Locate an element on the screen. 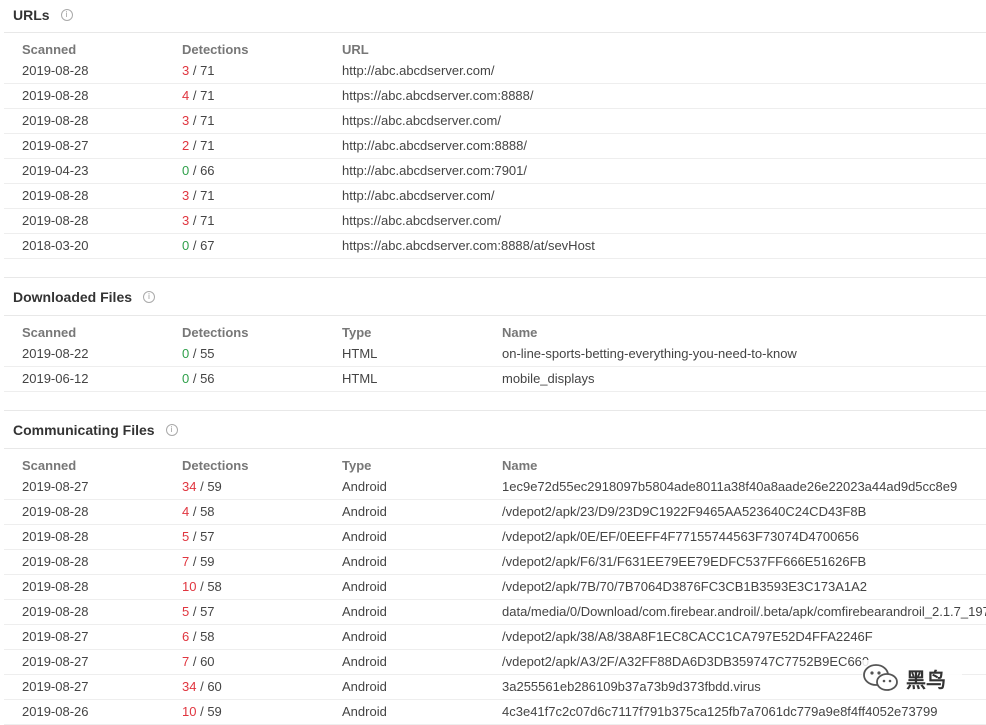 The height and width of the screenshot is (725, 986). detection-ratio: 0 / 55 is located at coordinates (198, 353).